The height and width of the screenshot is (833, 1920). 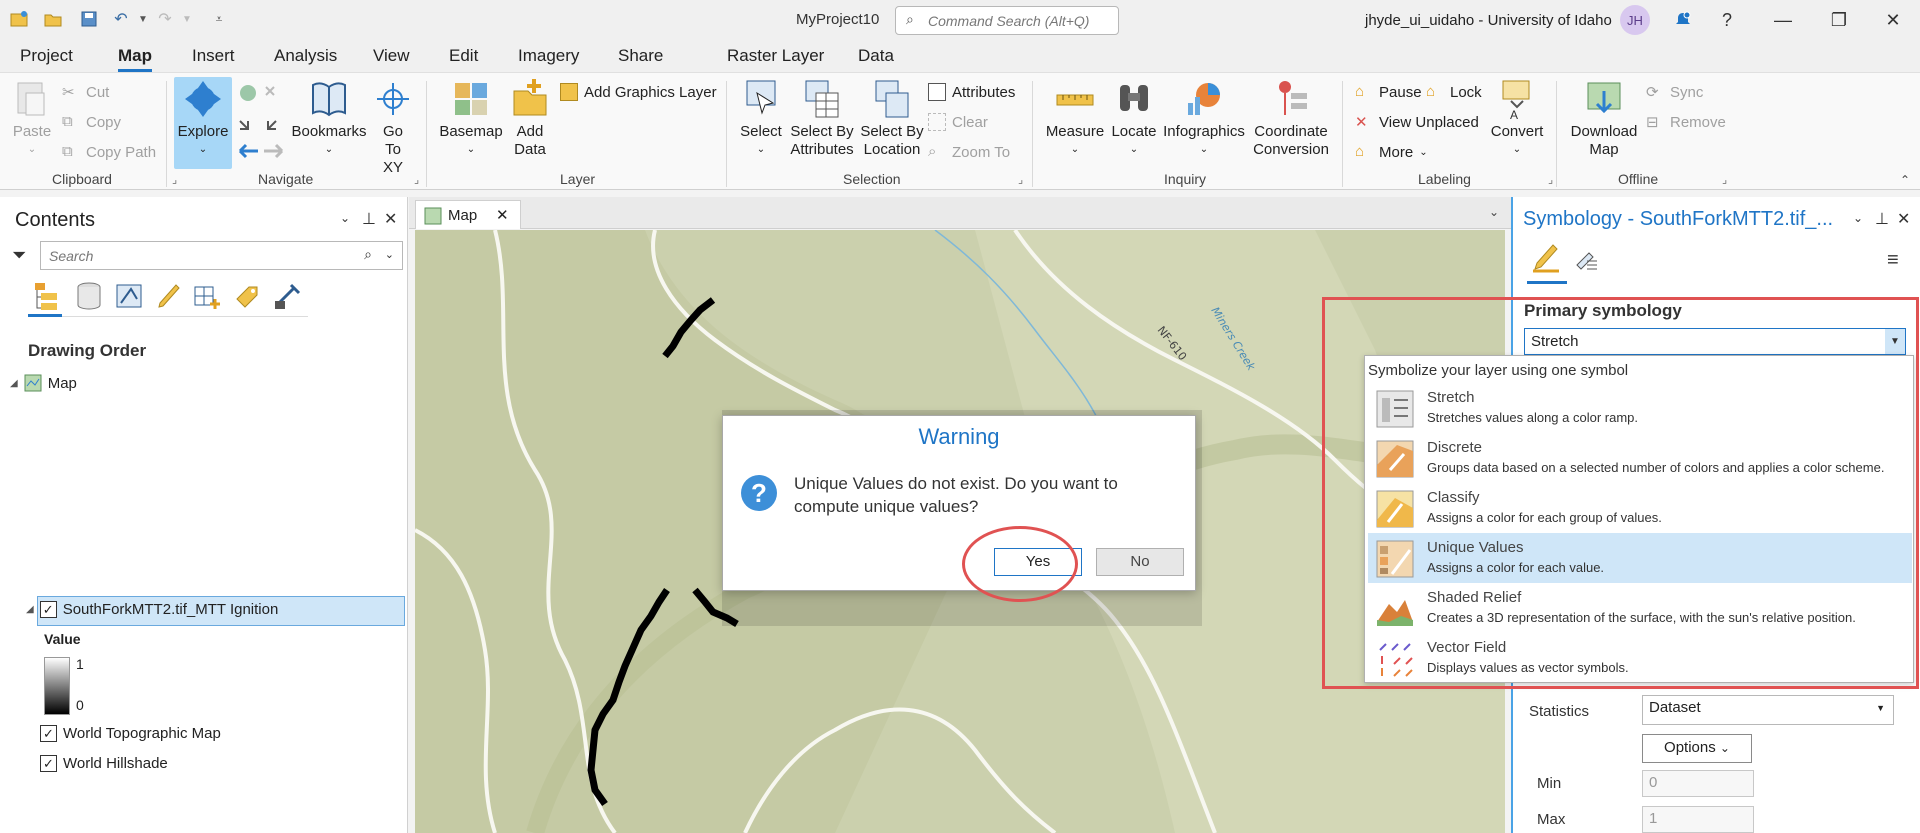 What do you see at coordinates (329, 118) in the screenshot?
I see `bookmarks-button: Bookmarks ⌄` at bounding box center [329, 118].